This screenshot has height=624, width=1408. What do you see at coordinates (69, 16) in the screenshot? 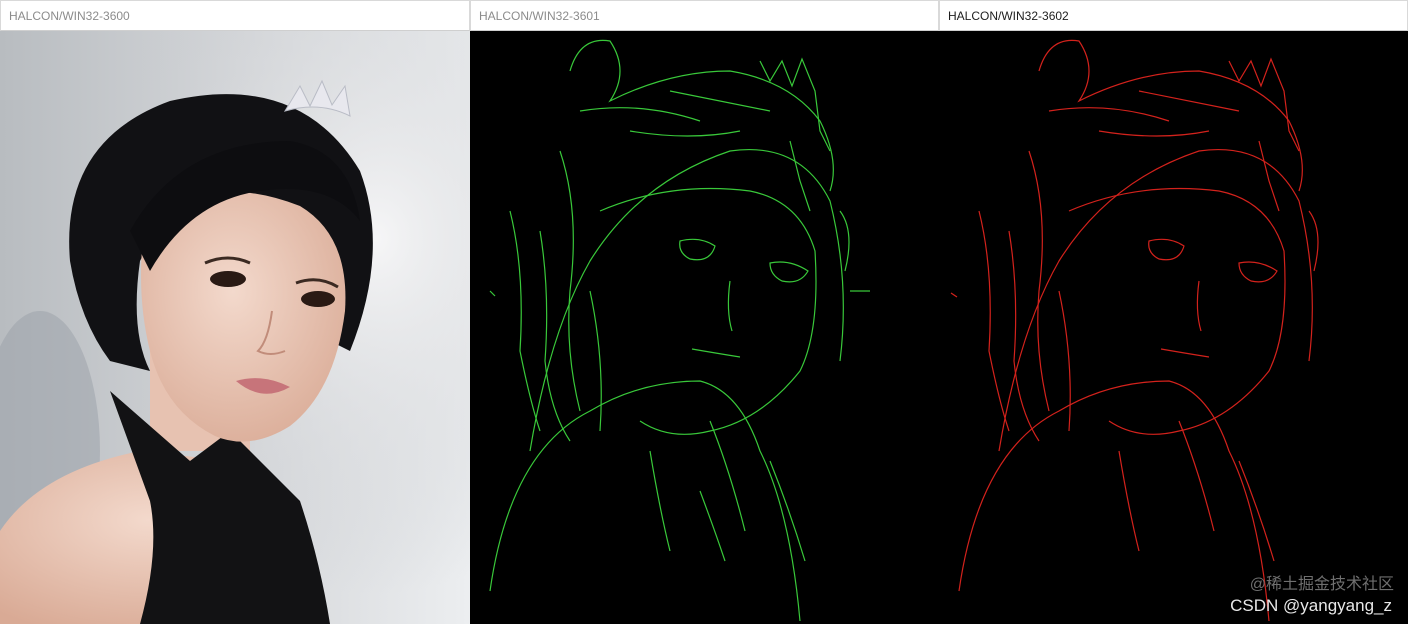
I see `window-title: HALCON/WIN32-3600` at bounding box center [69, 16].